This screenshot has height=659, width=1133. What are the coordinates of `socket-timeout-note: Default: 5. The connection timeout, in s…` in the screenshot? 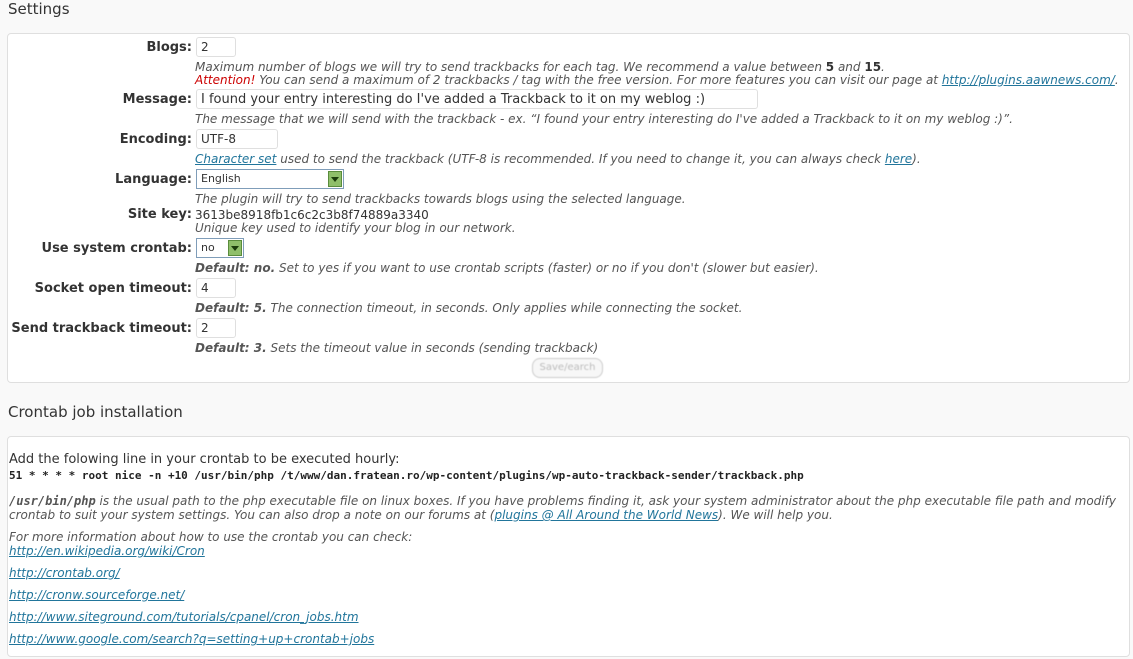 It's located at (469, 308).